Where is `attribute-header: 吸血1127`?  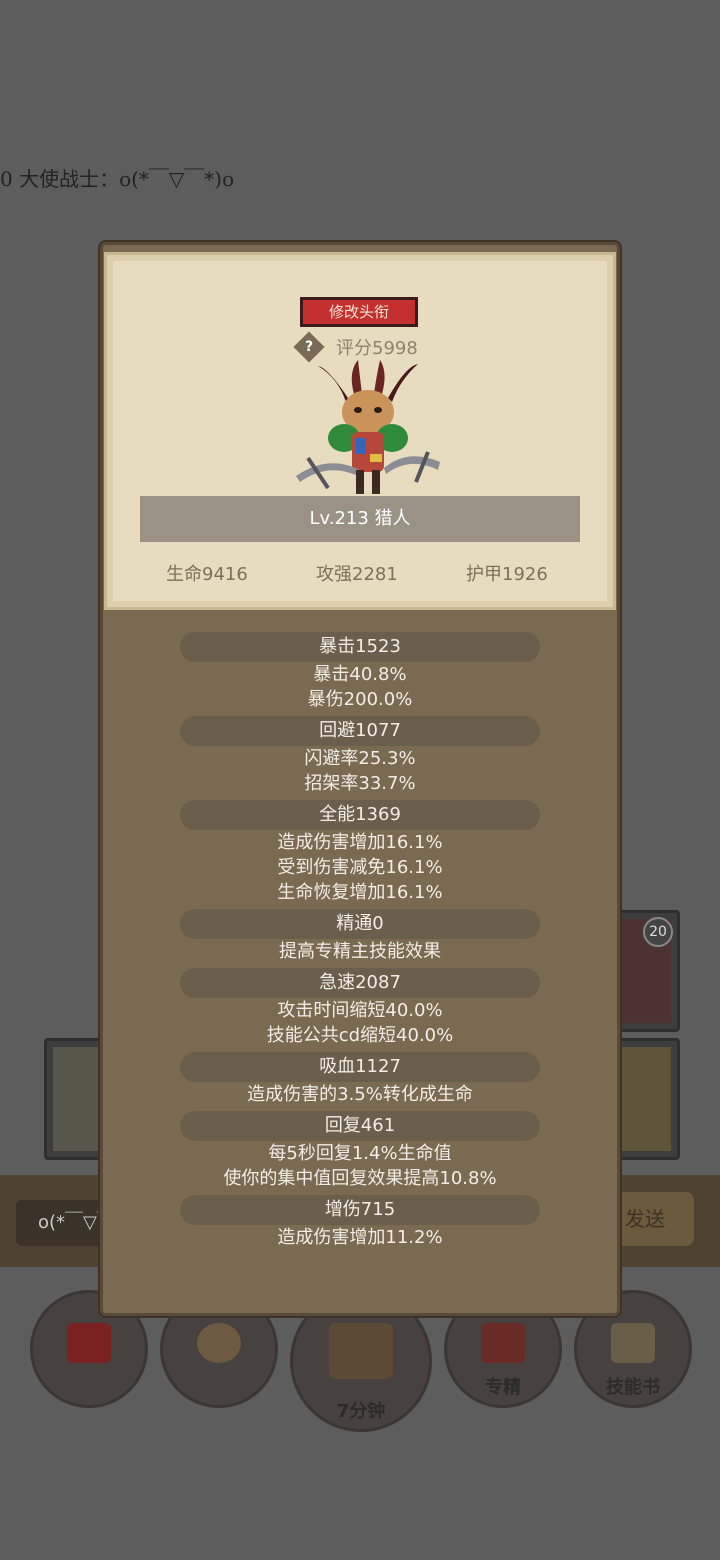
attribute-header: 吸血1127 is located at coordinates (360, 1067).